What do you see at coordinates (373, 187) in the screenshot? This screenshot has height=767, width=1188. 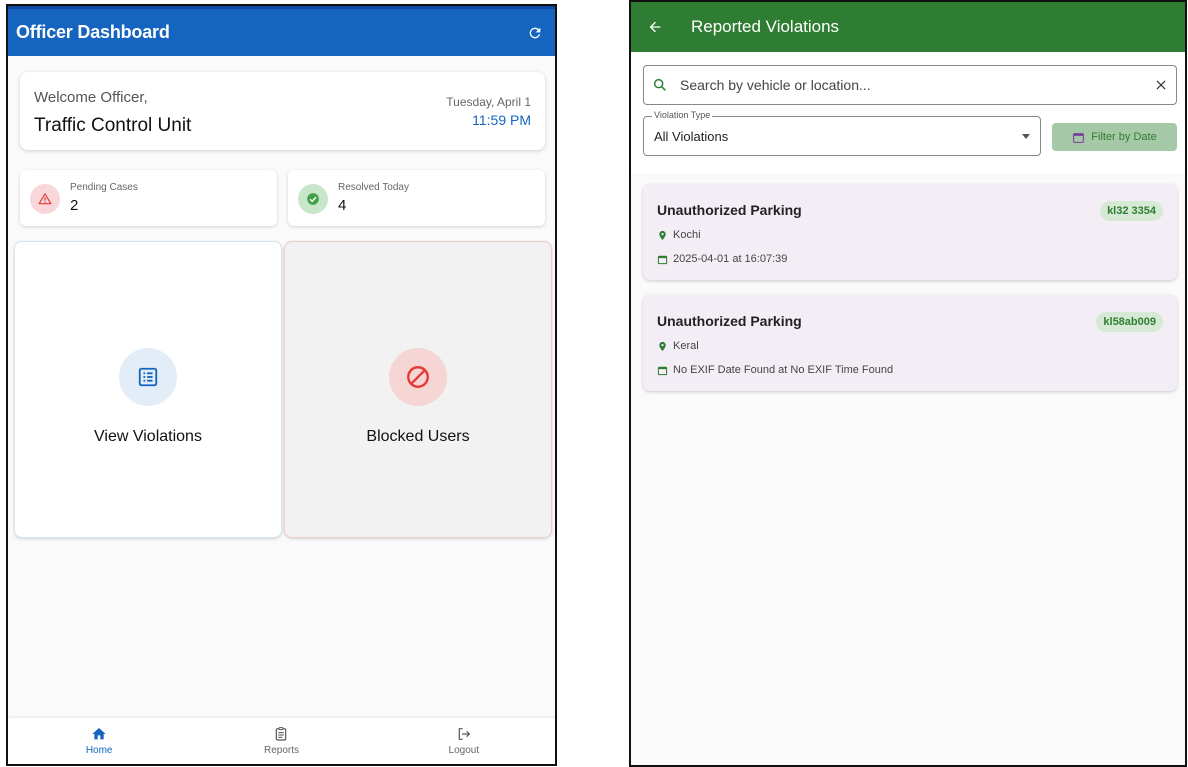 I see `resolved-today-label: Resolved Today` at bounding box center [373, 187].